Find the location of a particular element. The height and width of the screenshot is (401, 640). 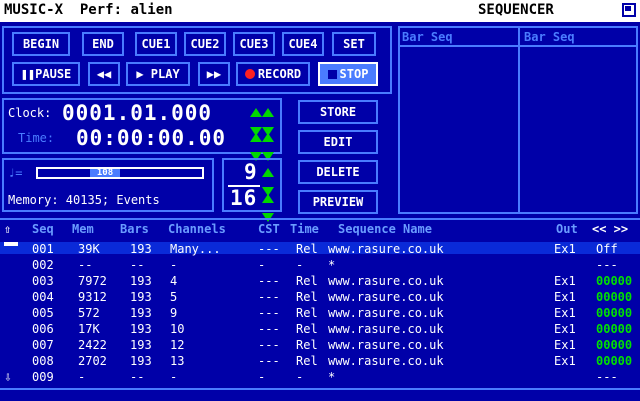

title-bar: MUSIC-X Perf: alien SEQUENCER is located at coordinates (320, 11).